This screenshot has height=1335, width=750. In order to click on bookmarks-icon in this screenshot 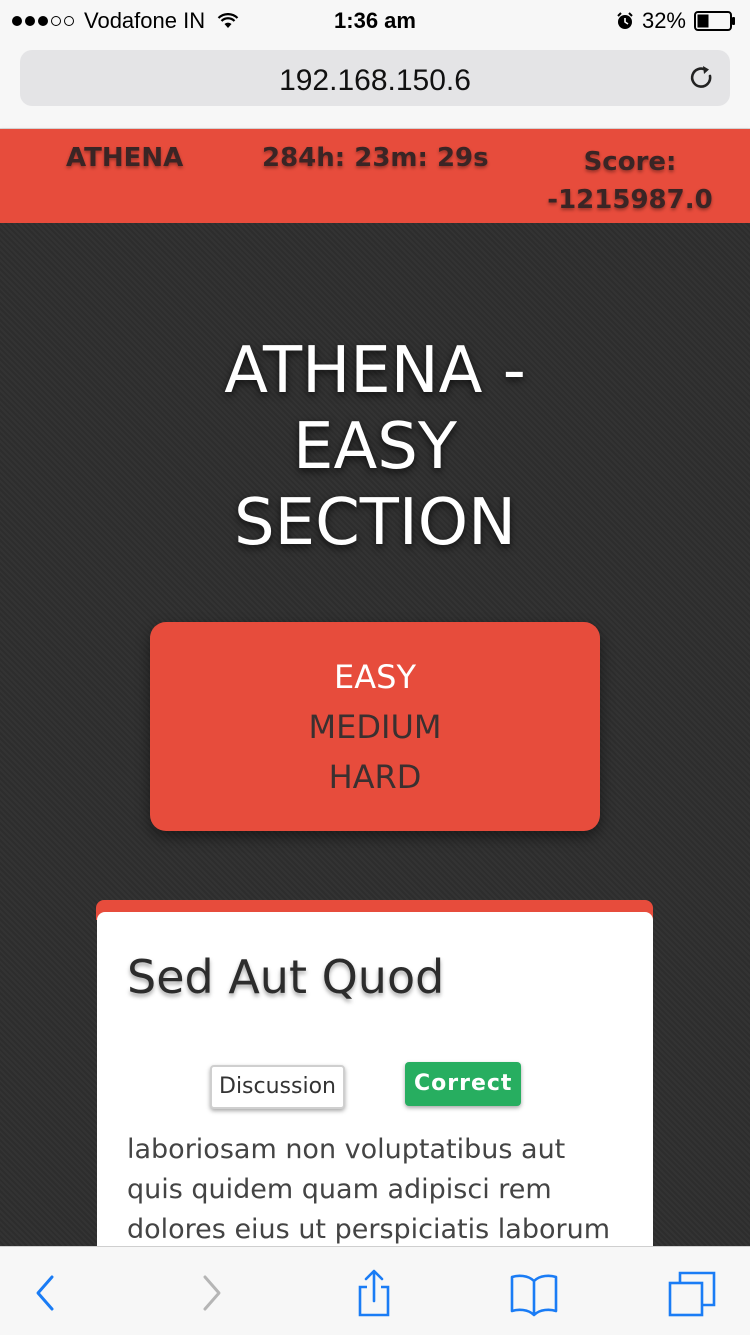, I will do `click(534, 1293)`.